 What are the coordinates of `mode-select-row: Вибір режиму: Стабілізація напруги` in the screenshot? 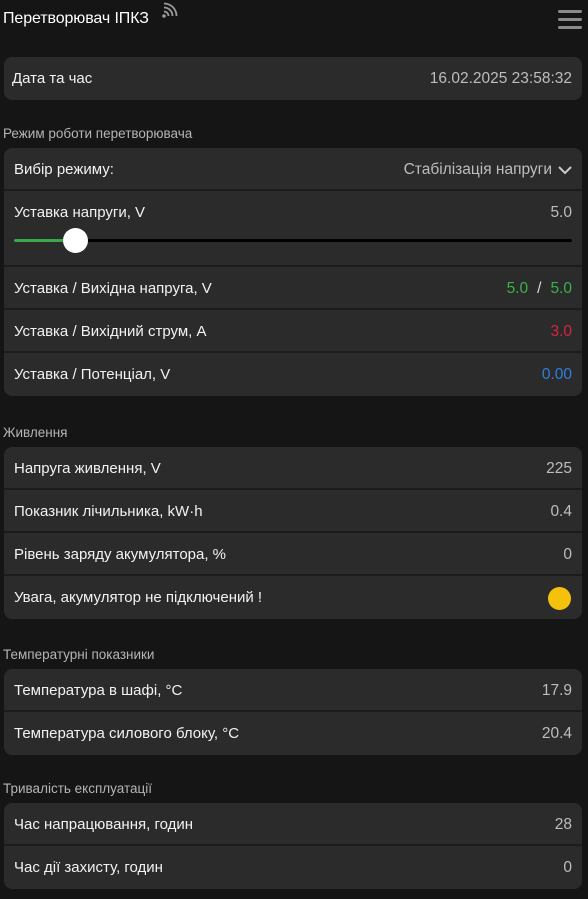 It's located at (293, 169).